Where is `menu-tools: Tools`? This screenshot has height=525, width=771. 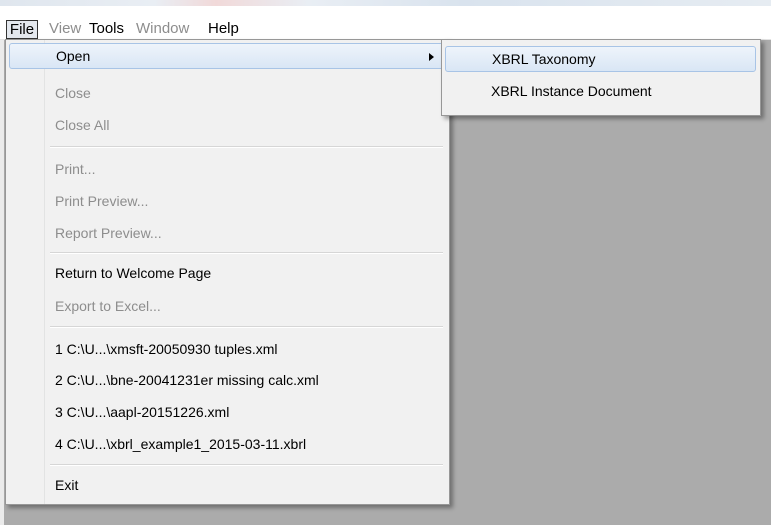
menu-tools: Tools is located at coordinates (106, 29).